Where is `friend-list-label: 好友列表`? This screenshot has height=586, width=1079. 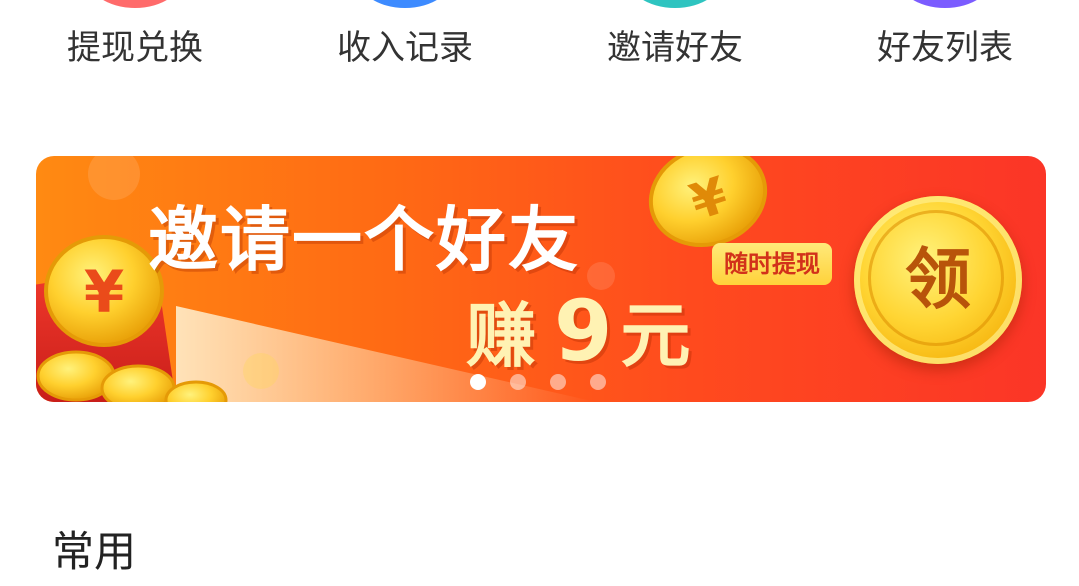 friend-list-label: 好友列表 is located at coordinates (945, 48).